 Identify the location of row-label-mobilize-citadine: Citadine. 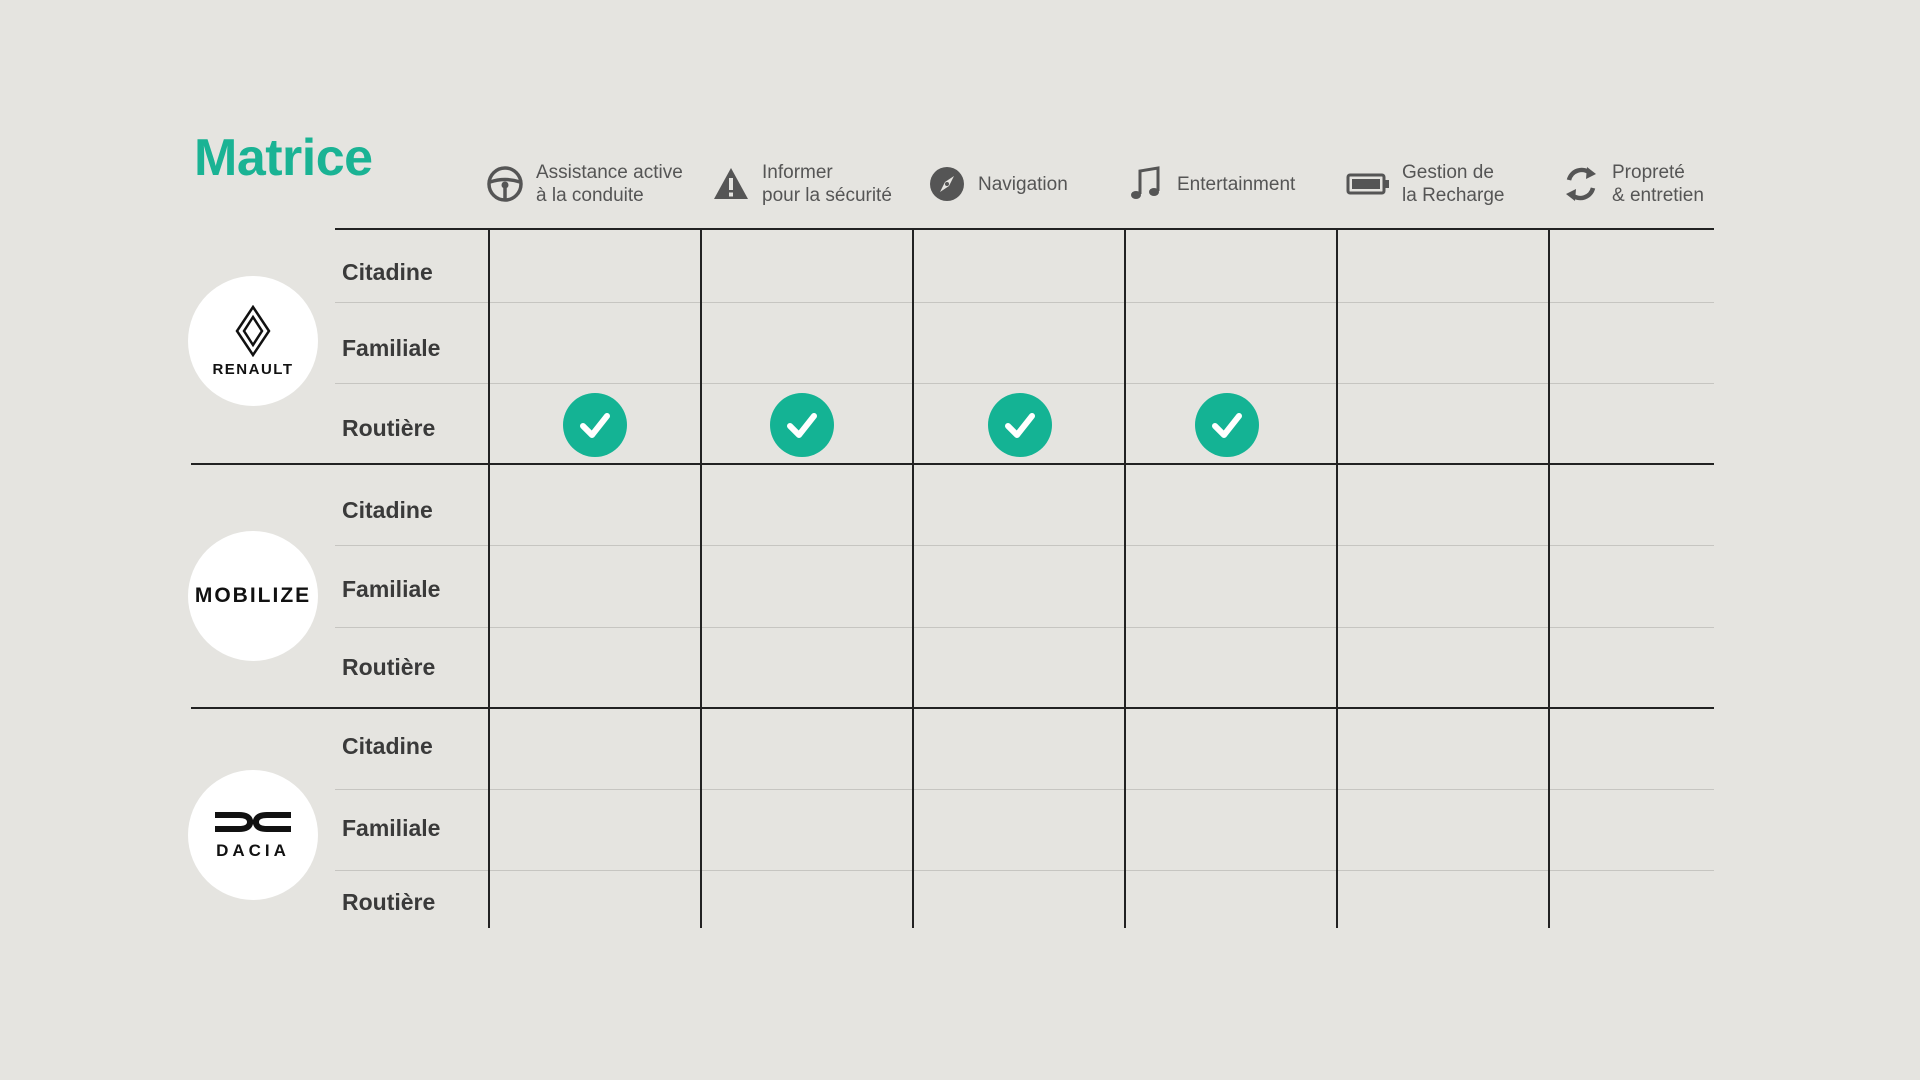
(387, 510).